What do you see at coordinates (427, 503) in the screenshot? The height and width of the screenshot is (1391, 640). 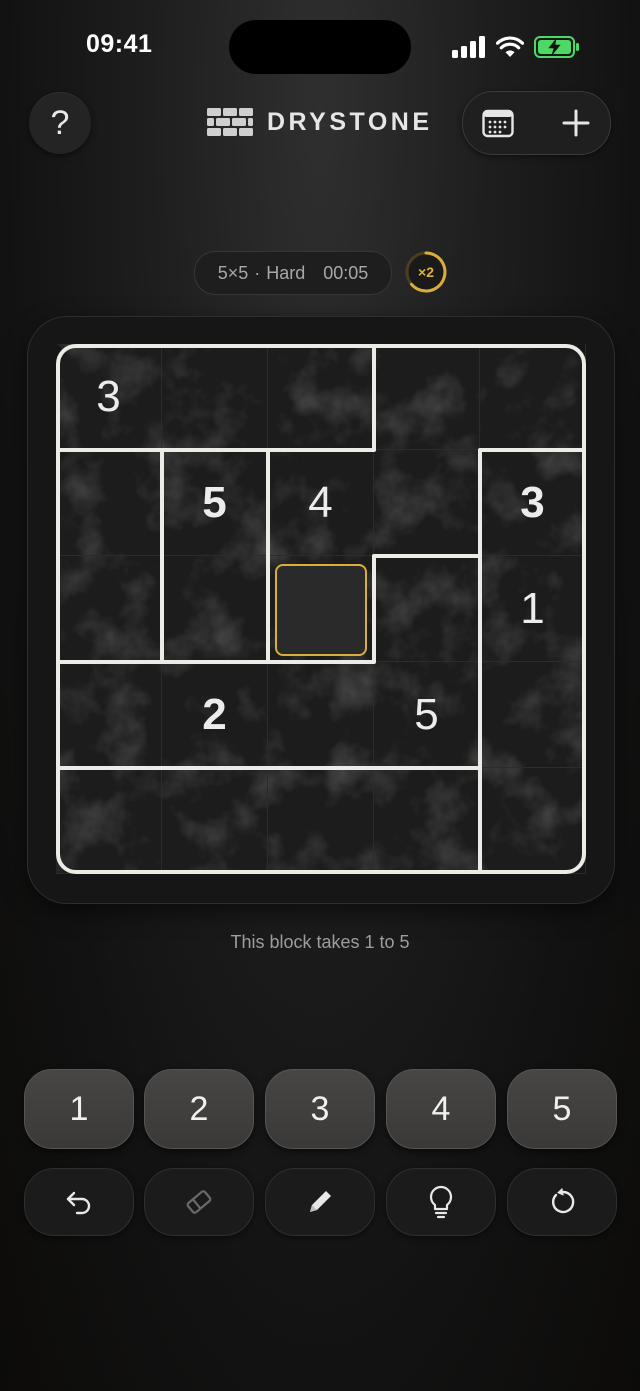 I see `grid-cell-r2-c4` at bounding box center [427, 503].